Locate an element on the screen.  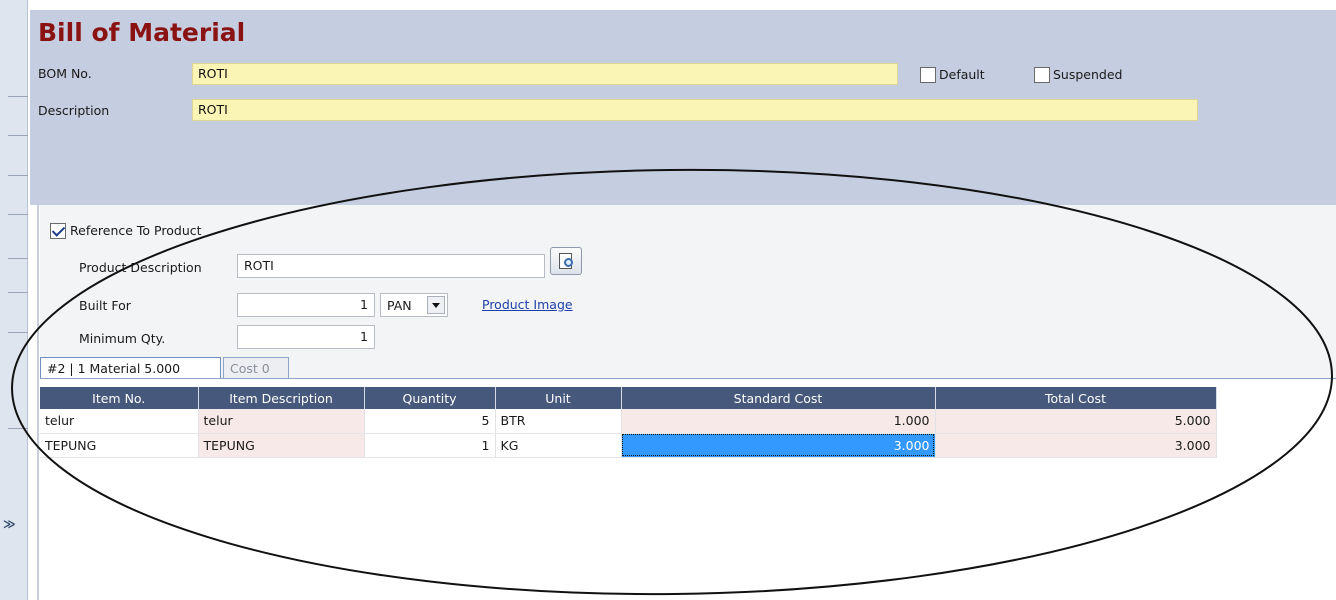
column-header: Item No. is located at coordinates (119, 398).